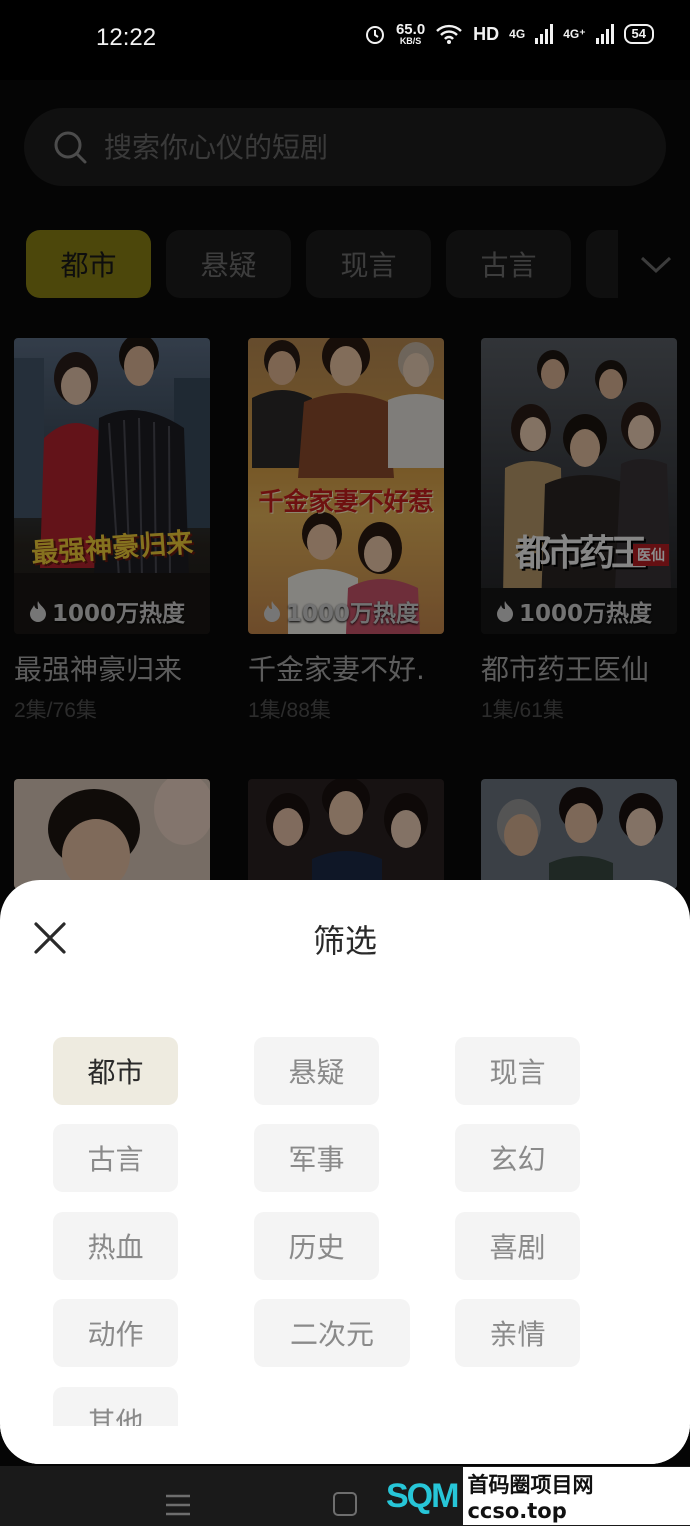  I want to click on watermark-text: 首码圈项目网 ccso.top, so click(576, 1496).